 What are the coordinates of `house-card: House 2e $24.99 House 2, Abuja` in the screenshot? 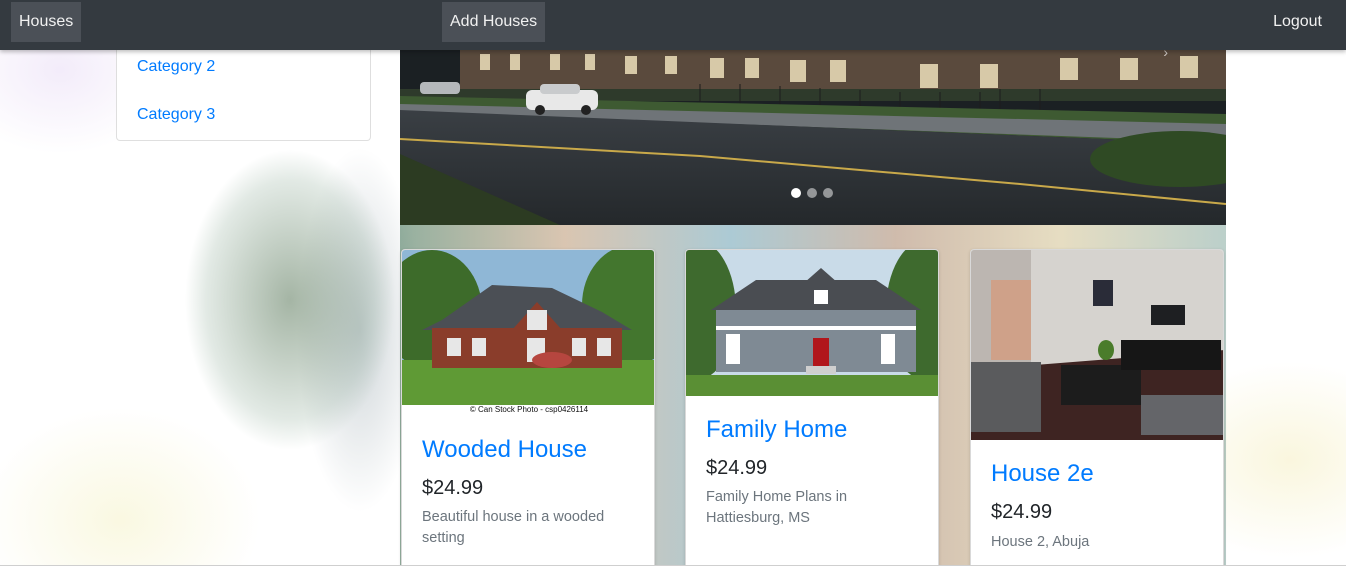 It's located at (1097, 410).